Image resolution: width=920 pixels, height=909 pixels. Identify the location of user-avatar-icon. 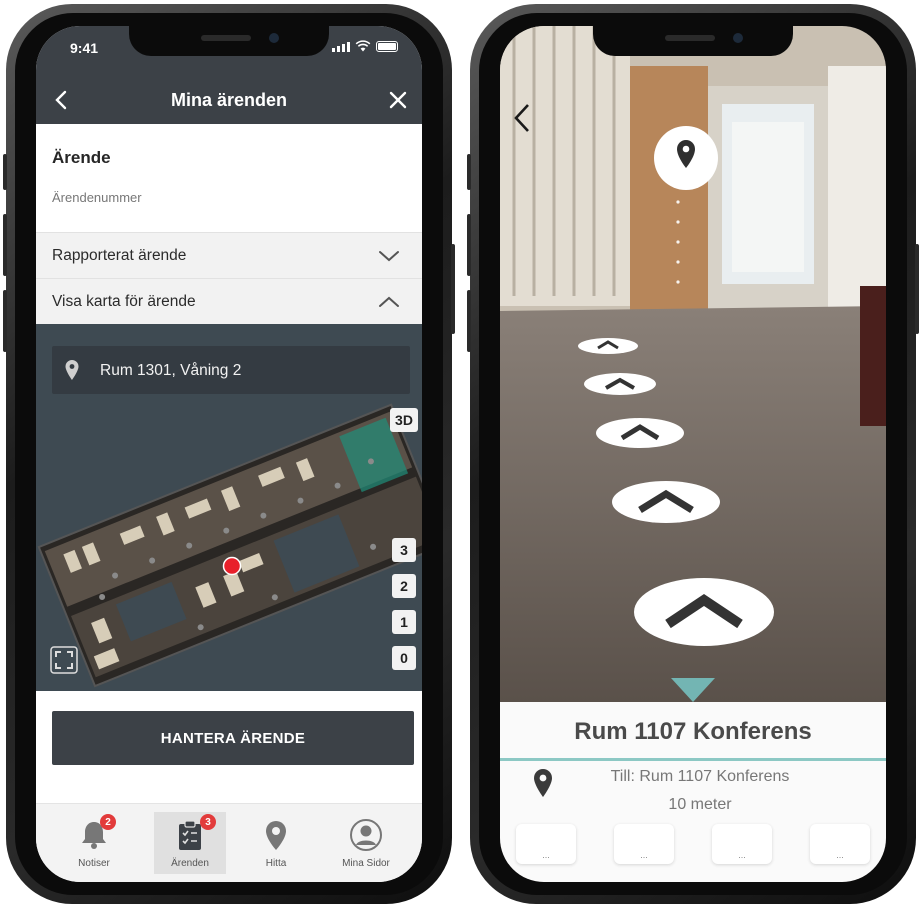
(366, 835).